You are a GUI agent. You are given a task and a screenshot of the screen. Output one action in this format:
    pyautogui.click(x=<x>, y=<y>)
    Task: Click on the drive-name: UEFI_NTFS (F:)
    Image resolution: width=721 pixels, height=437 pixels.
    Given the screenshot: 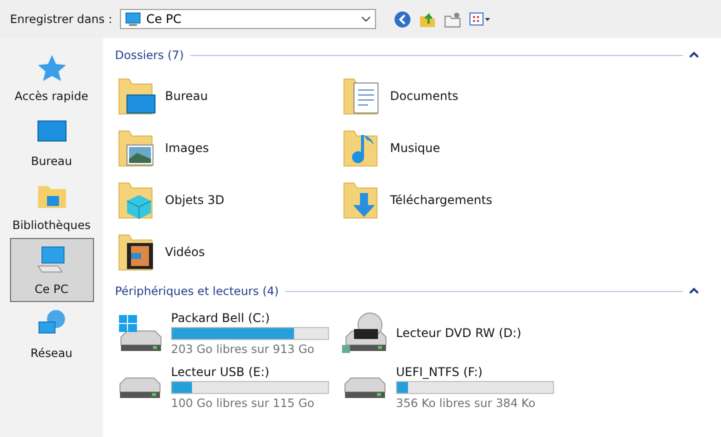 What is the action you would take?
    pyautogui.click(x=475, y=371)
    